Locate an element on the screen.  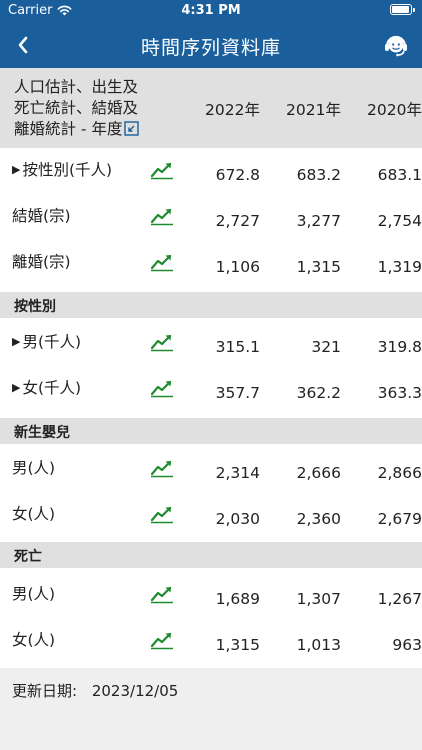
value-cell: 321 is located at coordinates (326, 347).